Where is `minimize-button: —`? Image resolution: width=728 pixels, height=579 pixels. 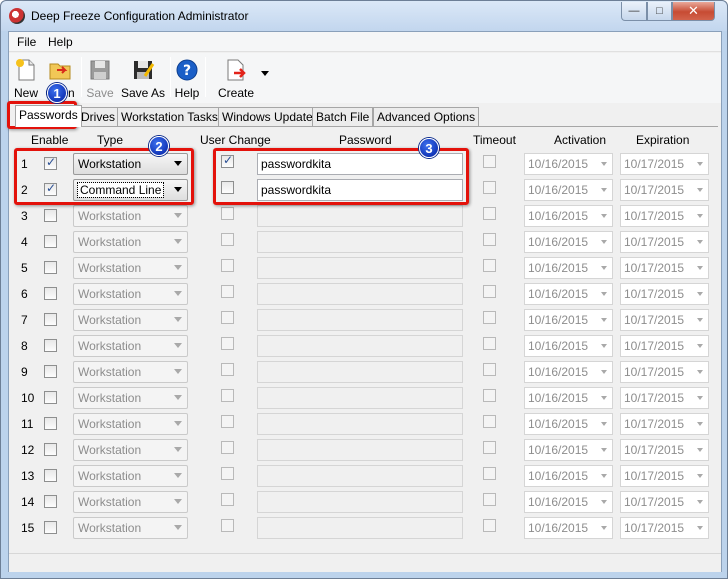 minimize-button: — is located at coordinates (634, 11).